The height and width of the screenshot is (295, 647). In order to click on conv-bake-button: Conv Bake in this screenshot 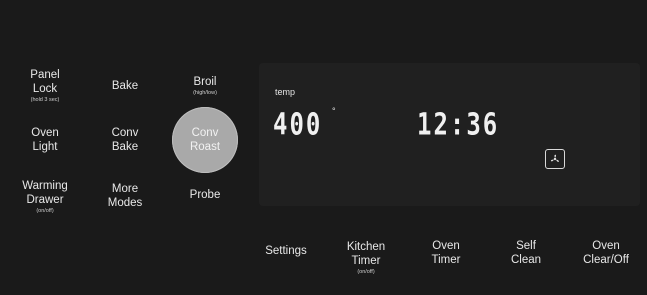, I will do `click(125, 140)`.